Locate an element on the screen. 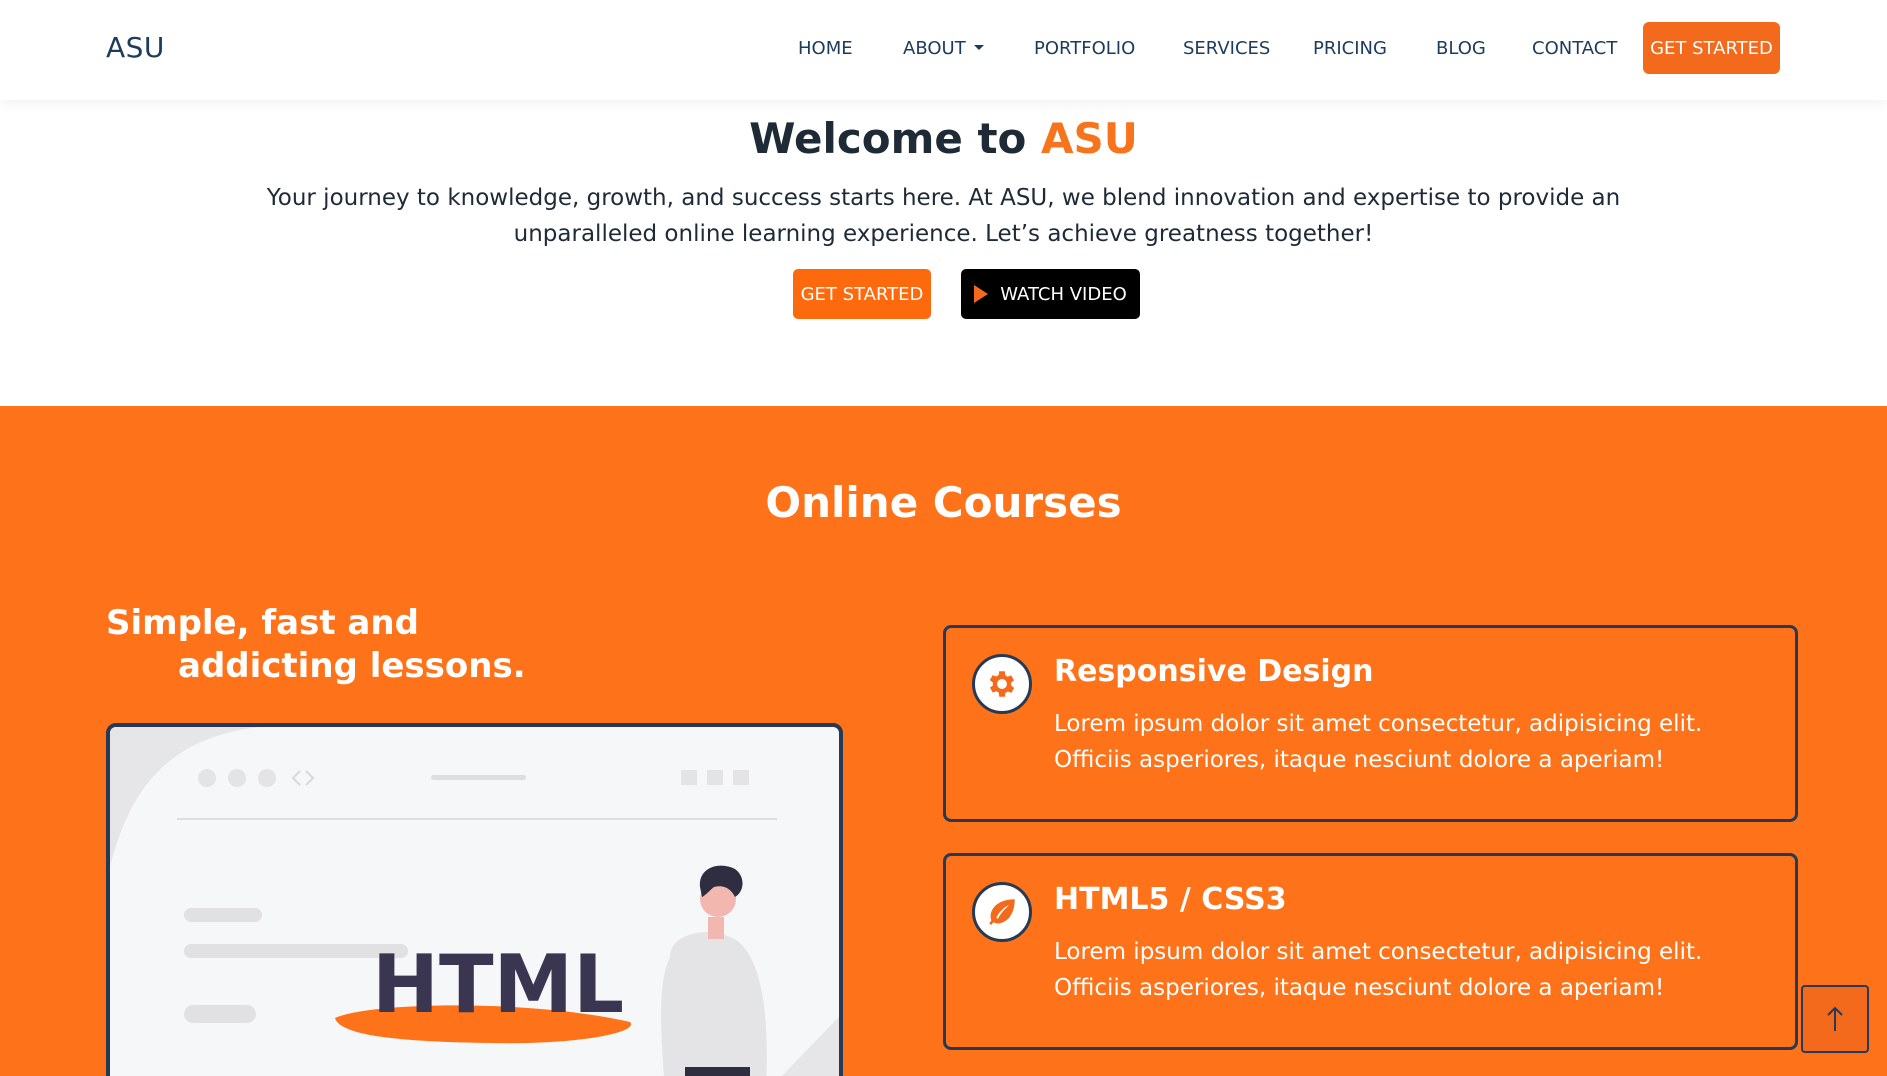  leaf-icon-graphic is located at coordinates (1002, 912).